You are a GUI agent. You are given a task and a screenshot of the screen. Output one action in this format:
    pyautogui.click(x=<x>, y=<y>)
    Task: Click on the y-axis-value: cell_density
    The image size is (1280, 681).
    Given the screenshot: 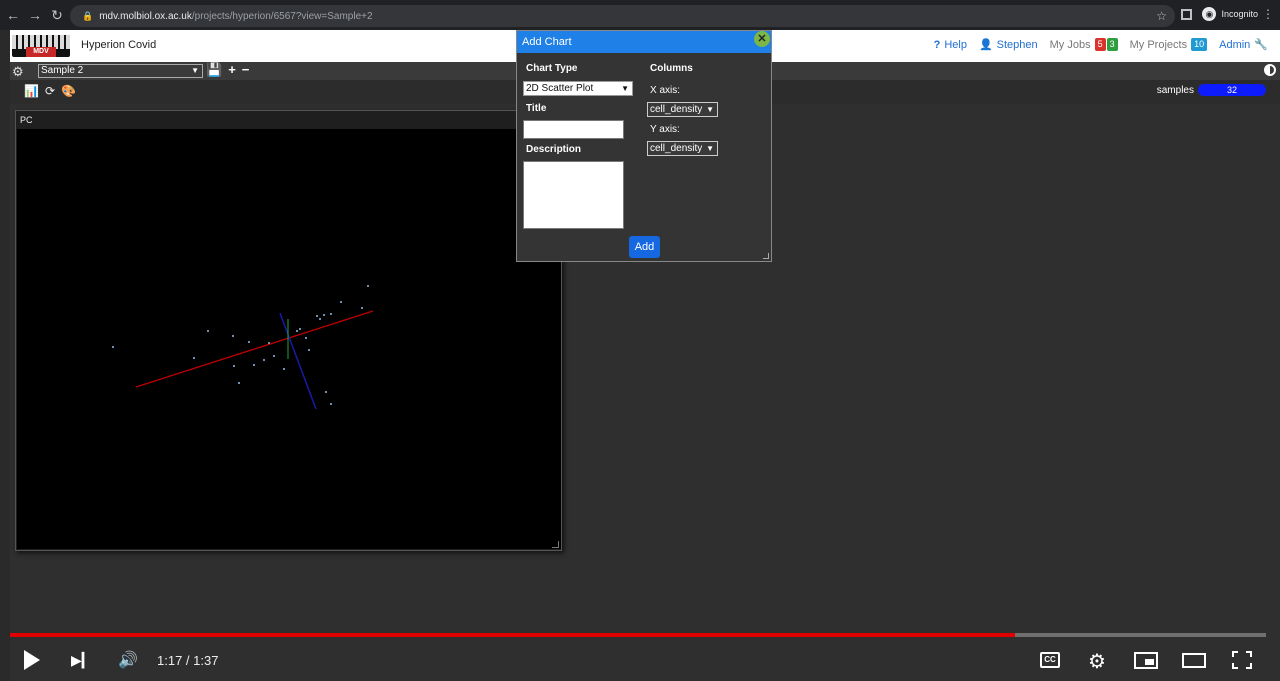 What is the action you would take?
    pyautogui.click(x=676, y=148)
    